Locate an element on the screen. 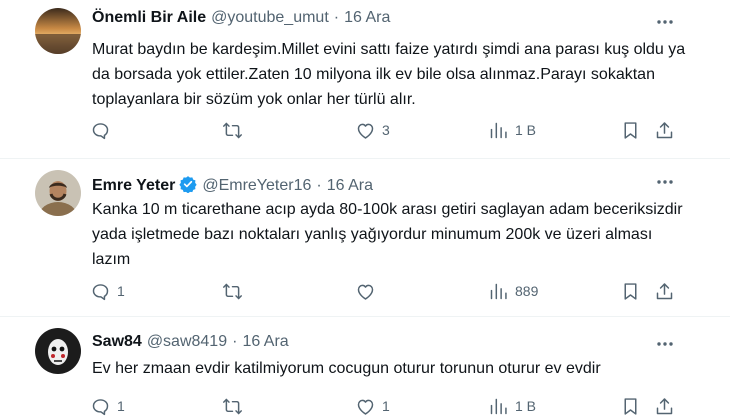 This screenshot has height=420, width=730. reply-button is located at coordinates (103, 130).